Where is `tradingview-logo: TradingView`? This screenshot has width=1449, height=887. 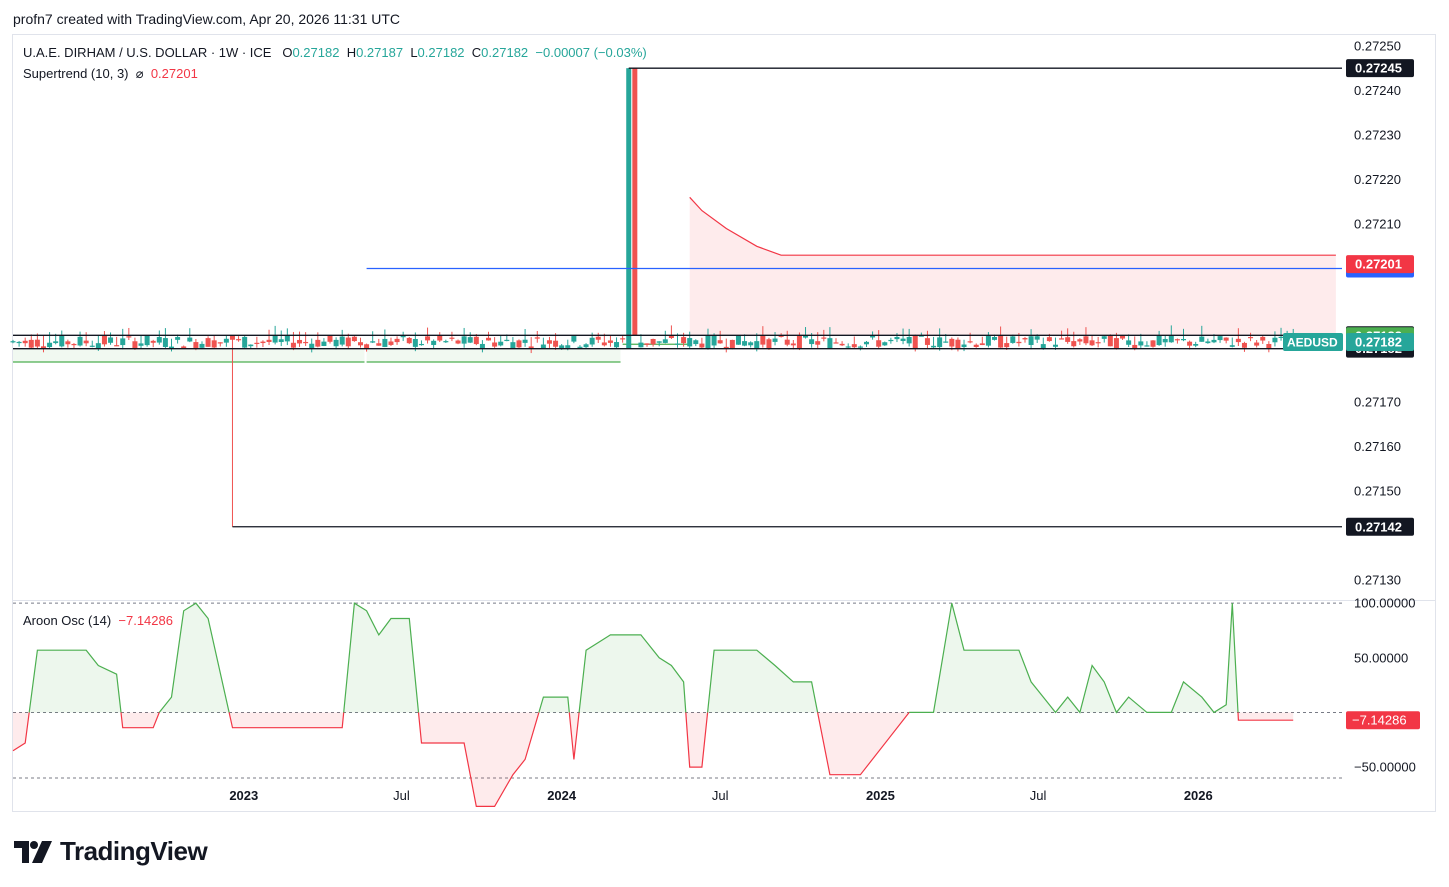
tradingview-logo: TradingView is located at coordinates (111, 851).